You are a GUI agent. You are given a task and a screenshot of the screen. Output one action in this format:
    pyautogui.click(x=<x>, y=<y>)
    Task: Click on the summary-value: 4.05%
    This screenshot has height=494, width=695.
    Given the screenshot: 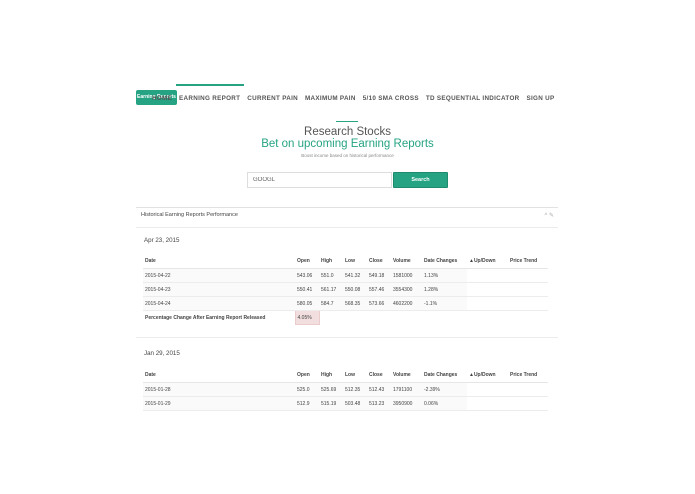 What is the action you would take?
    pyautogui.click(x=307, y=317)
    